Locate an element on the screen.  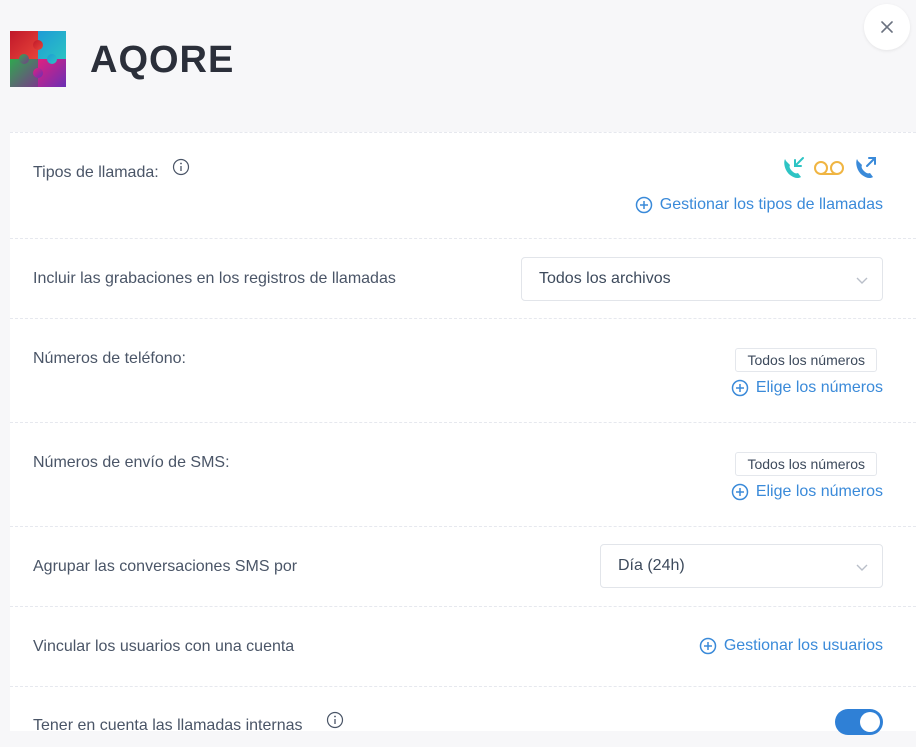
close-button is located at coordinates (887, 27).